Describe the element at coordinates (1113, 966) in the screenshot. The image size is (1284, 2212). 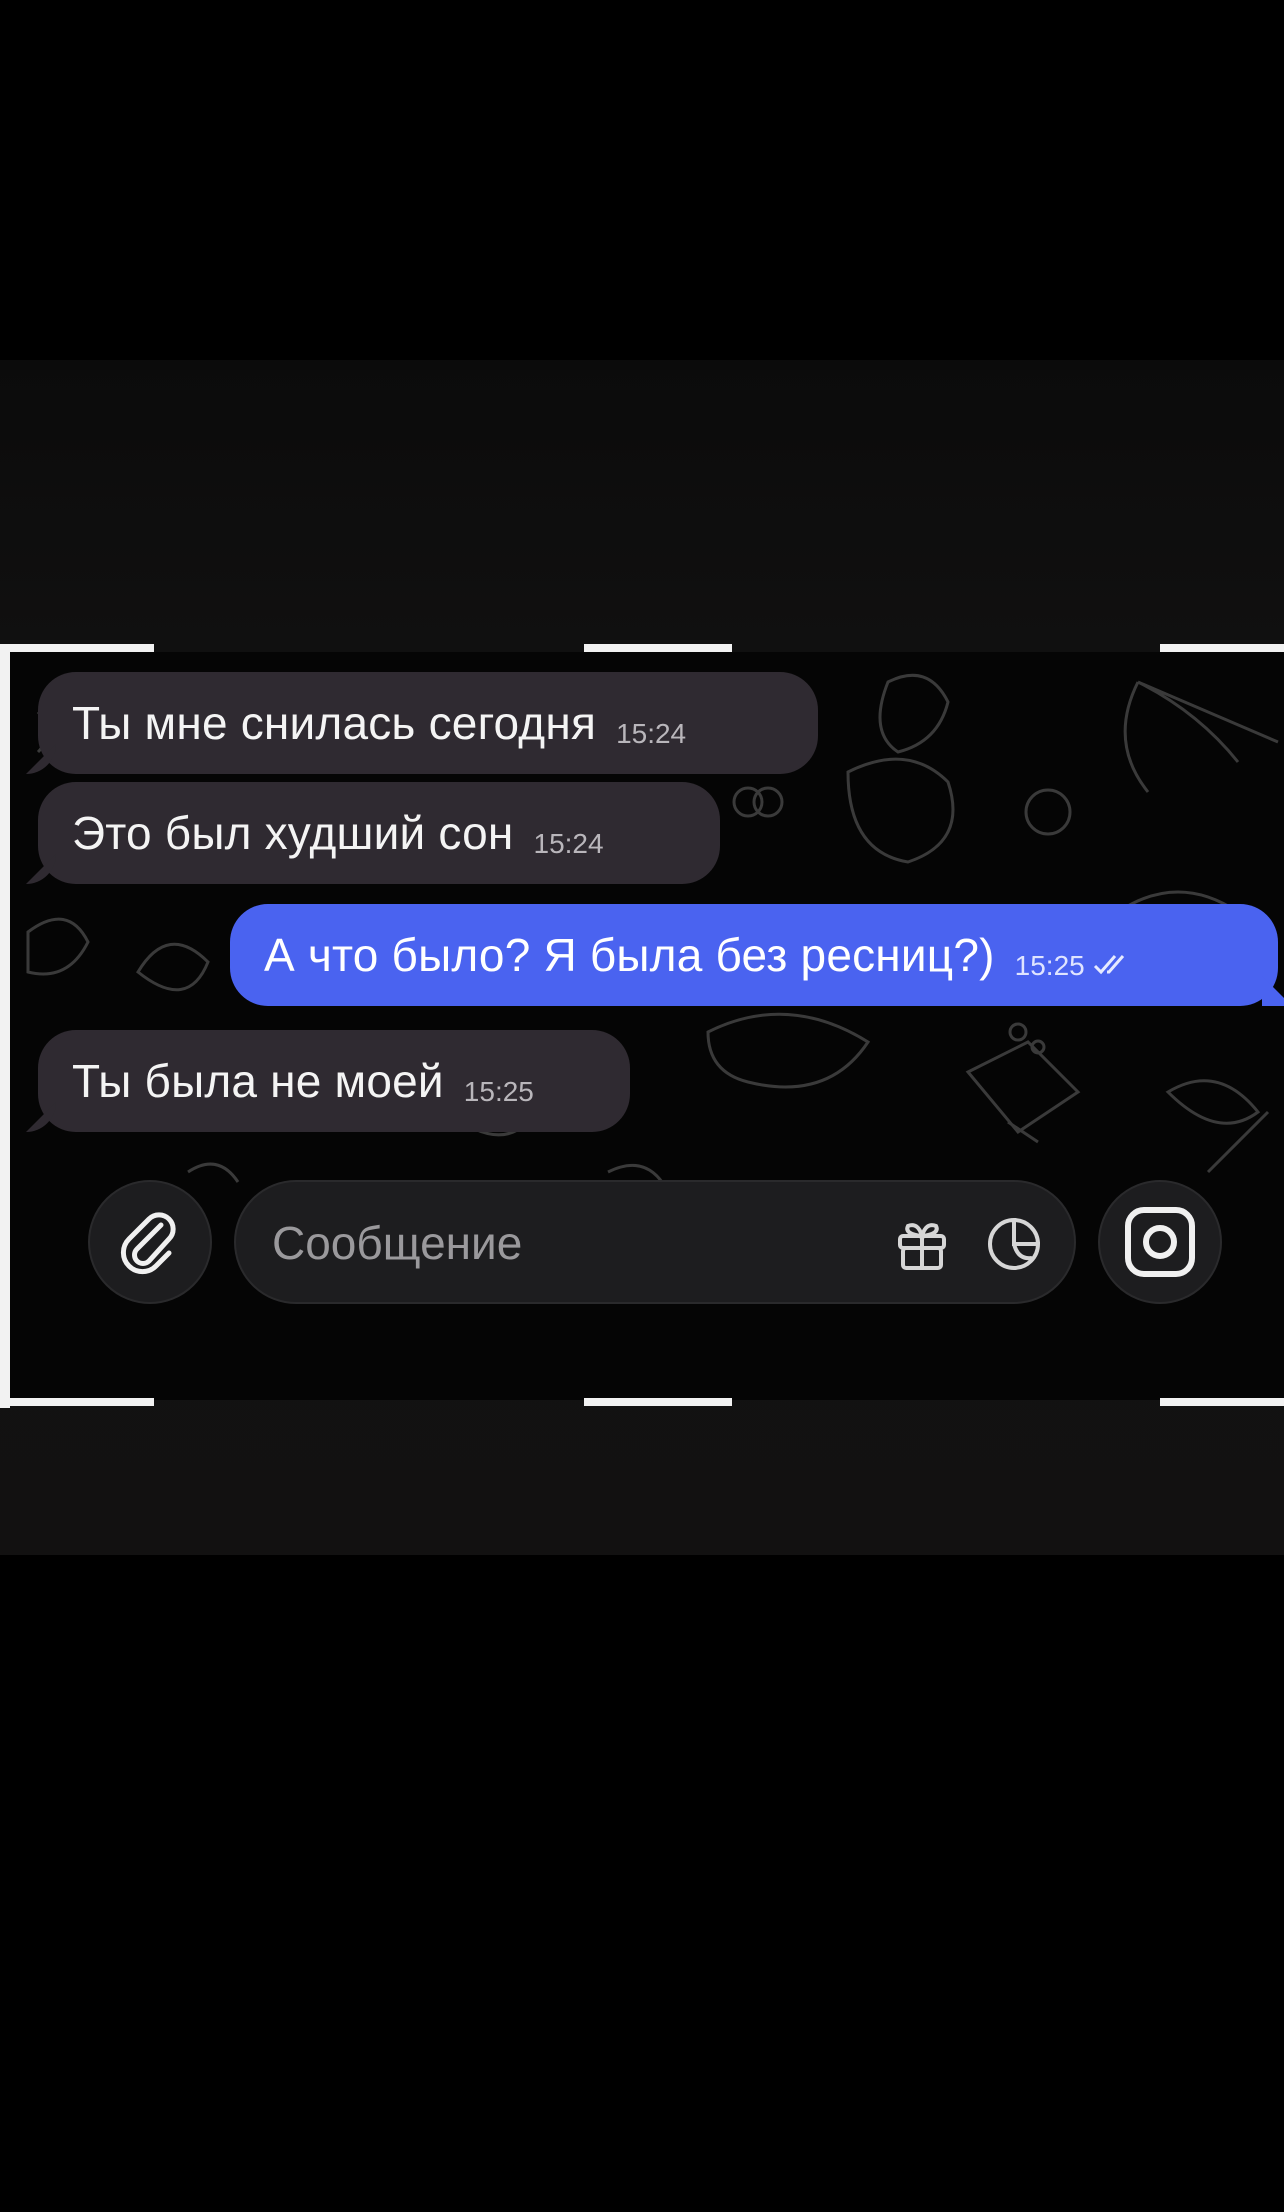
I see `read-checkmarks-icon` at that location.